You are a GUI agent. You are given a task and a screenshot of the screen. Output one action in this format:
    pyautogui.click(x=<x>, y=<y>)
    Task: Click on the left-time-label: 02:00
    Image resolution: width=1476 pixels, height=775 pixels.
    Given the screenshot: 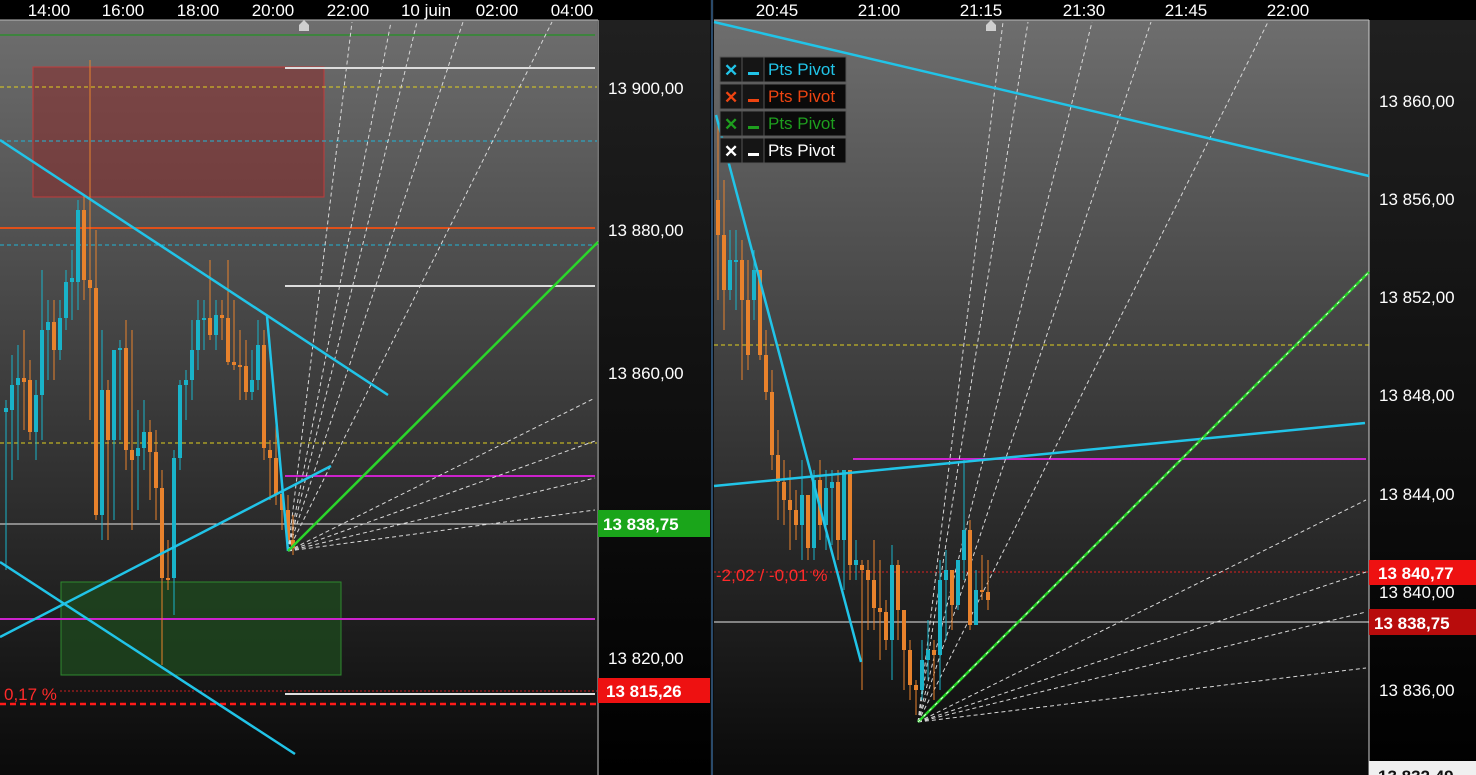 What is the action you would take?
    pyautogui.click(x=497, y=10)
    